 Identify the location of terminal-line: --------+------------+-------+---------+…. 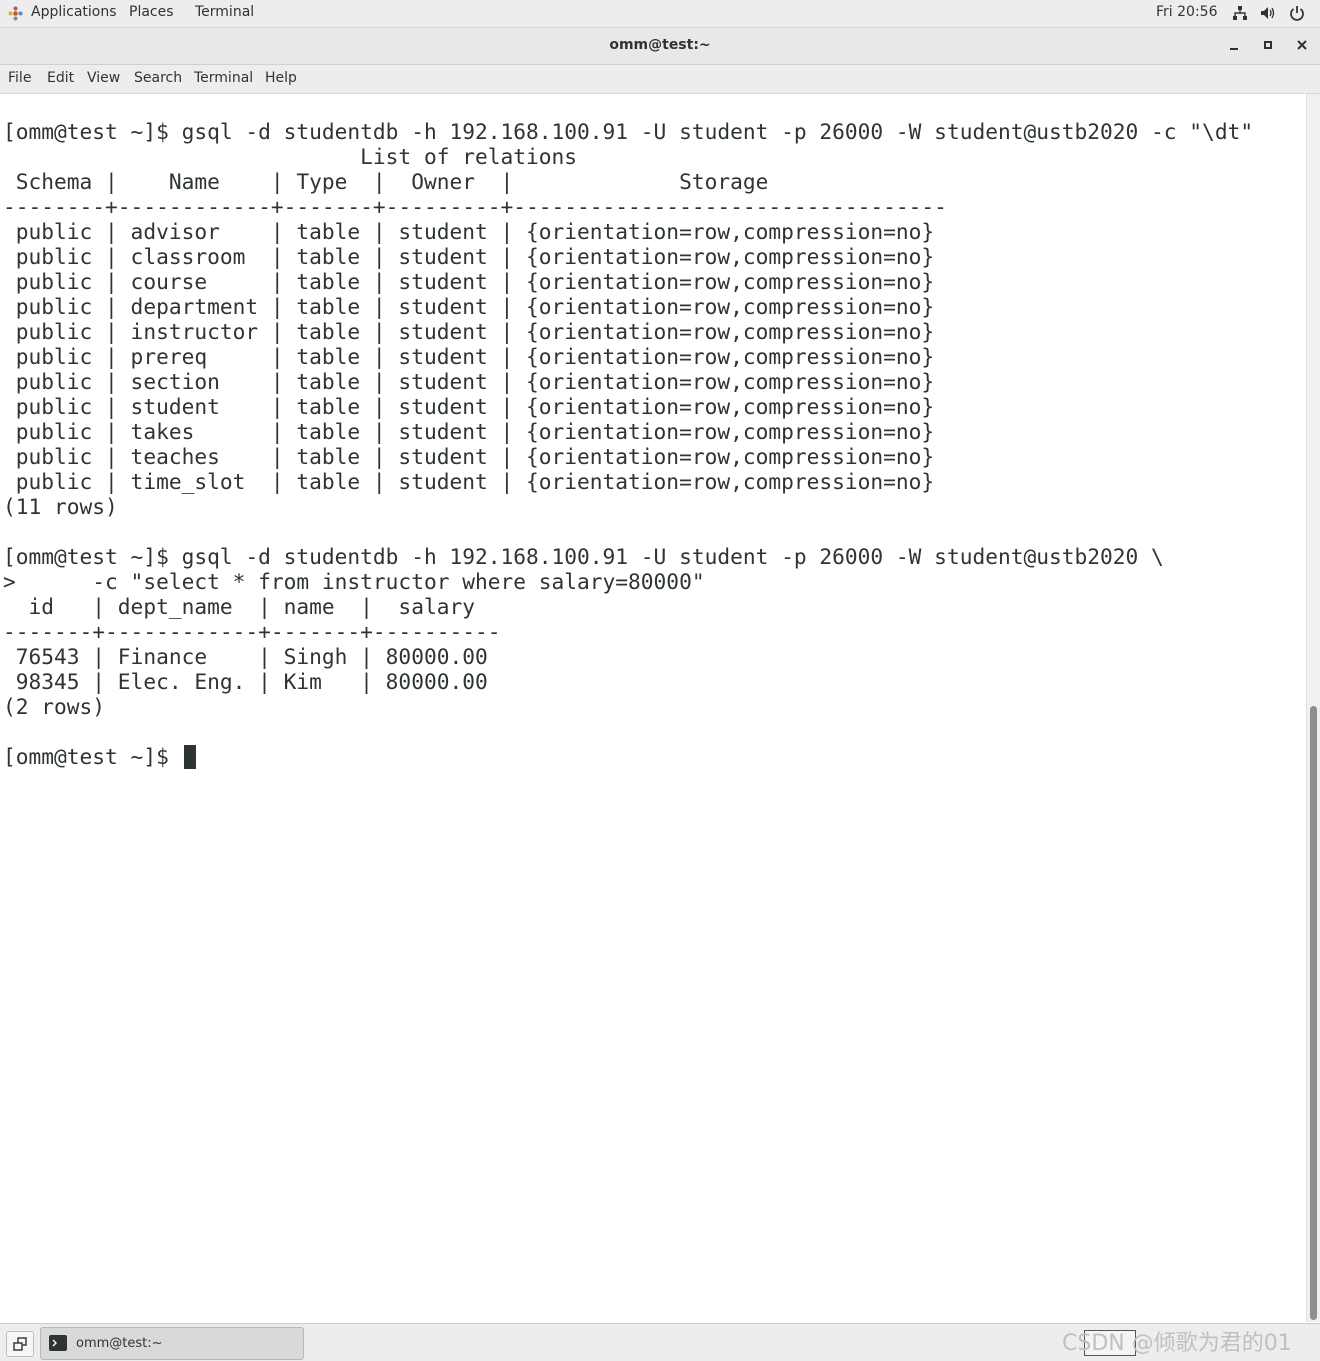
(475, 206).